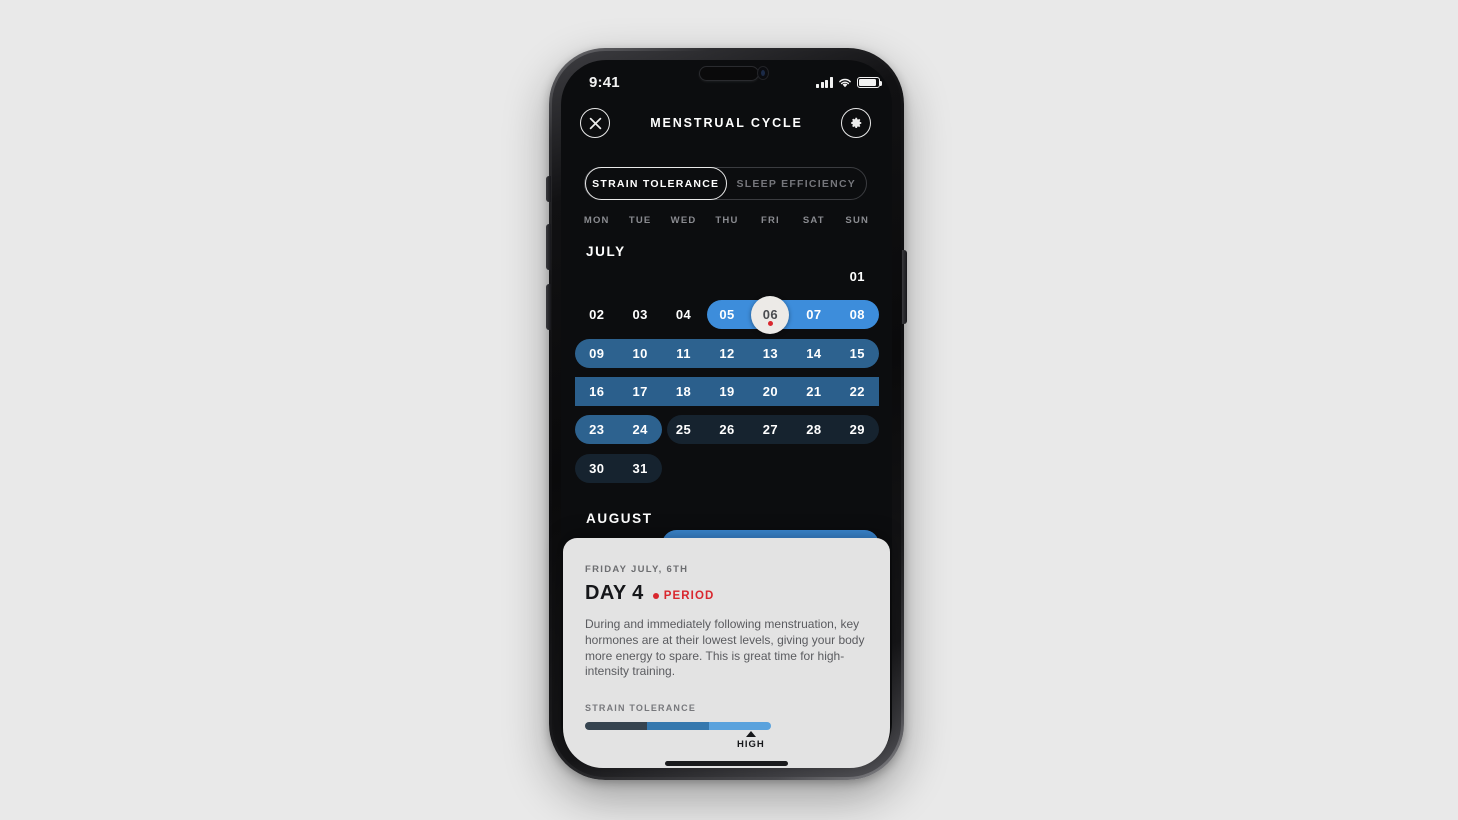 The height and width of the screenshot is (820, 1458). I want to click on calendar-day-20: 20, so click(770, 391).